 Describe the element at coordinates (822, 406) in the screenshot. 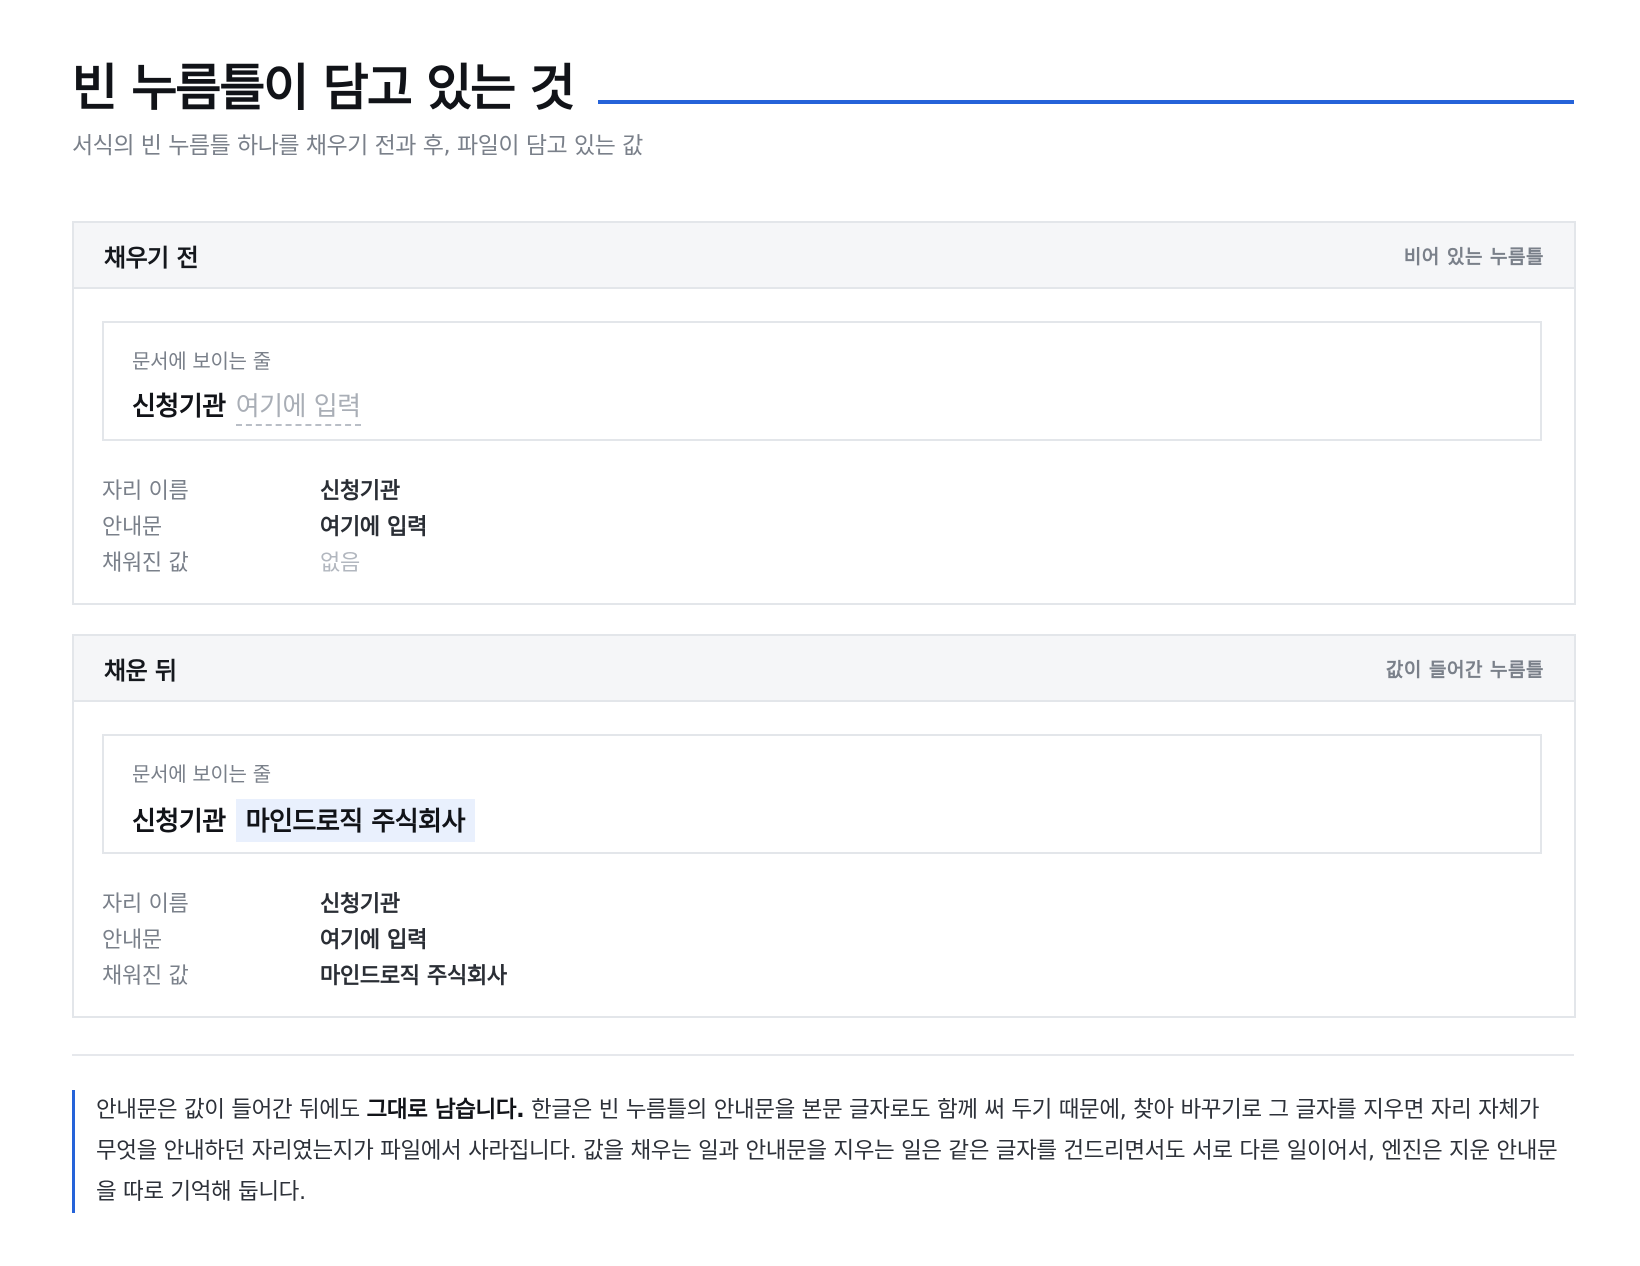

I see `document-line: 신청기관 여기에 입력` at that location.